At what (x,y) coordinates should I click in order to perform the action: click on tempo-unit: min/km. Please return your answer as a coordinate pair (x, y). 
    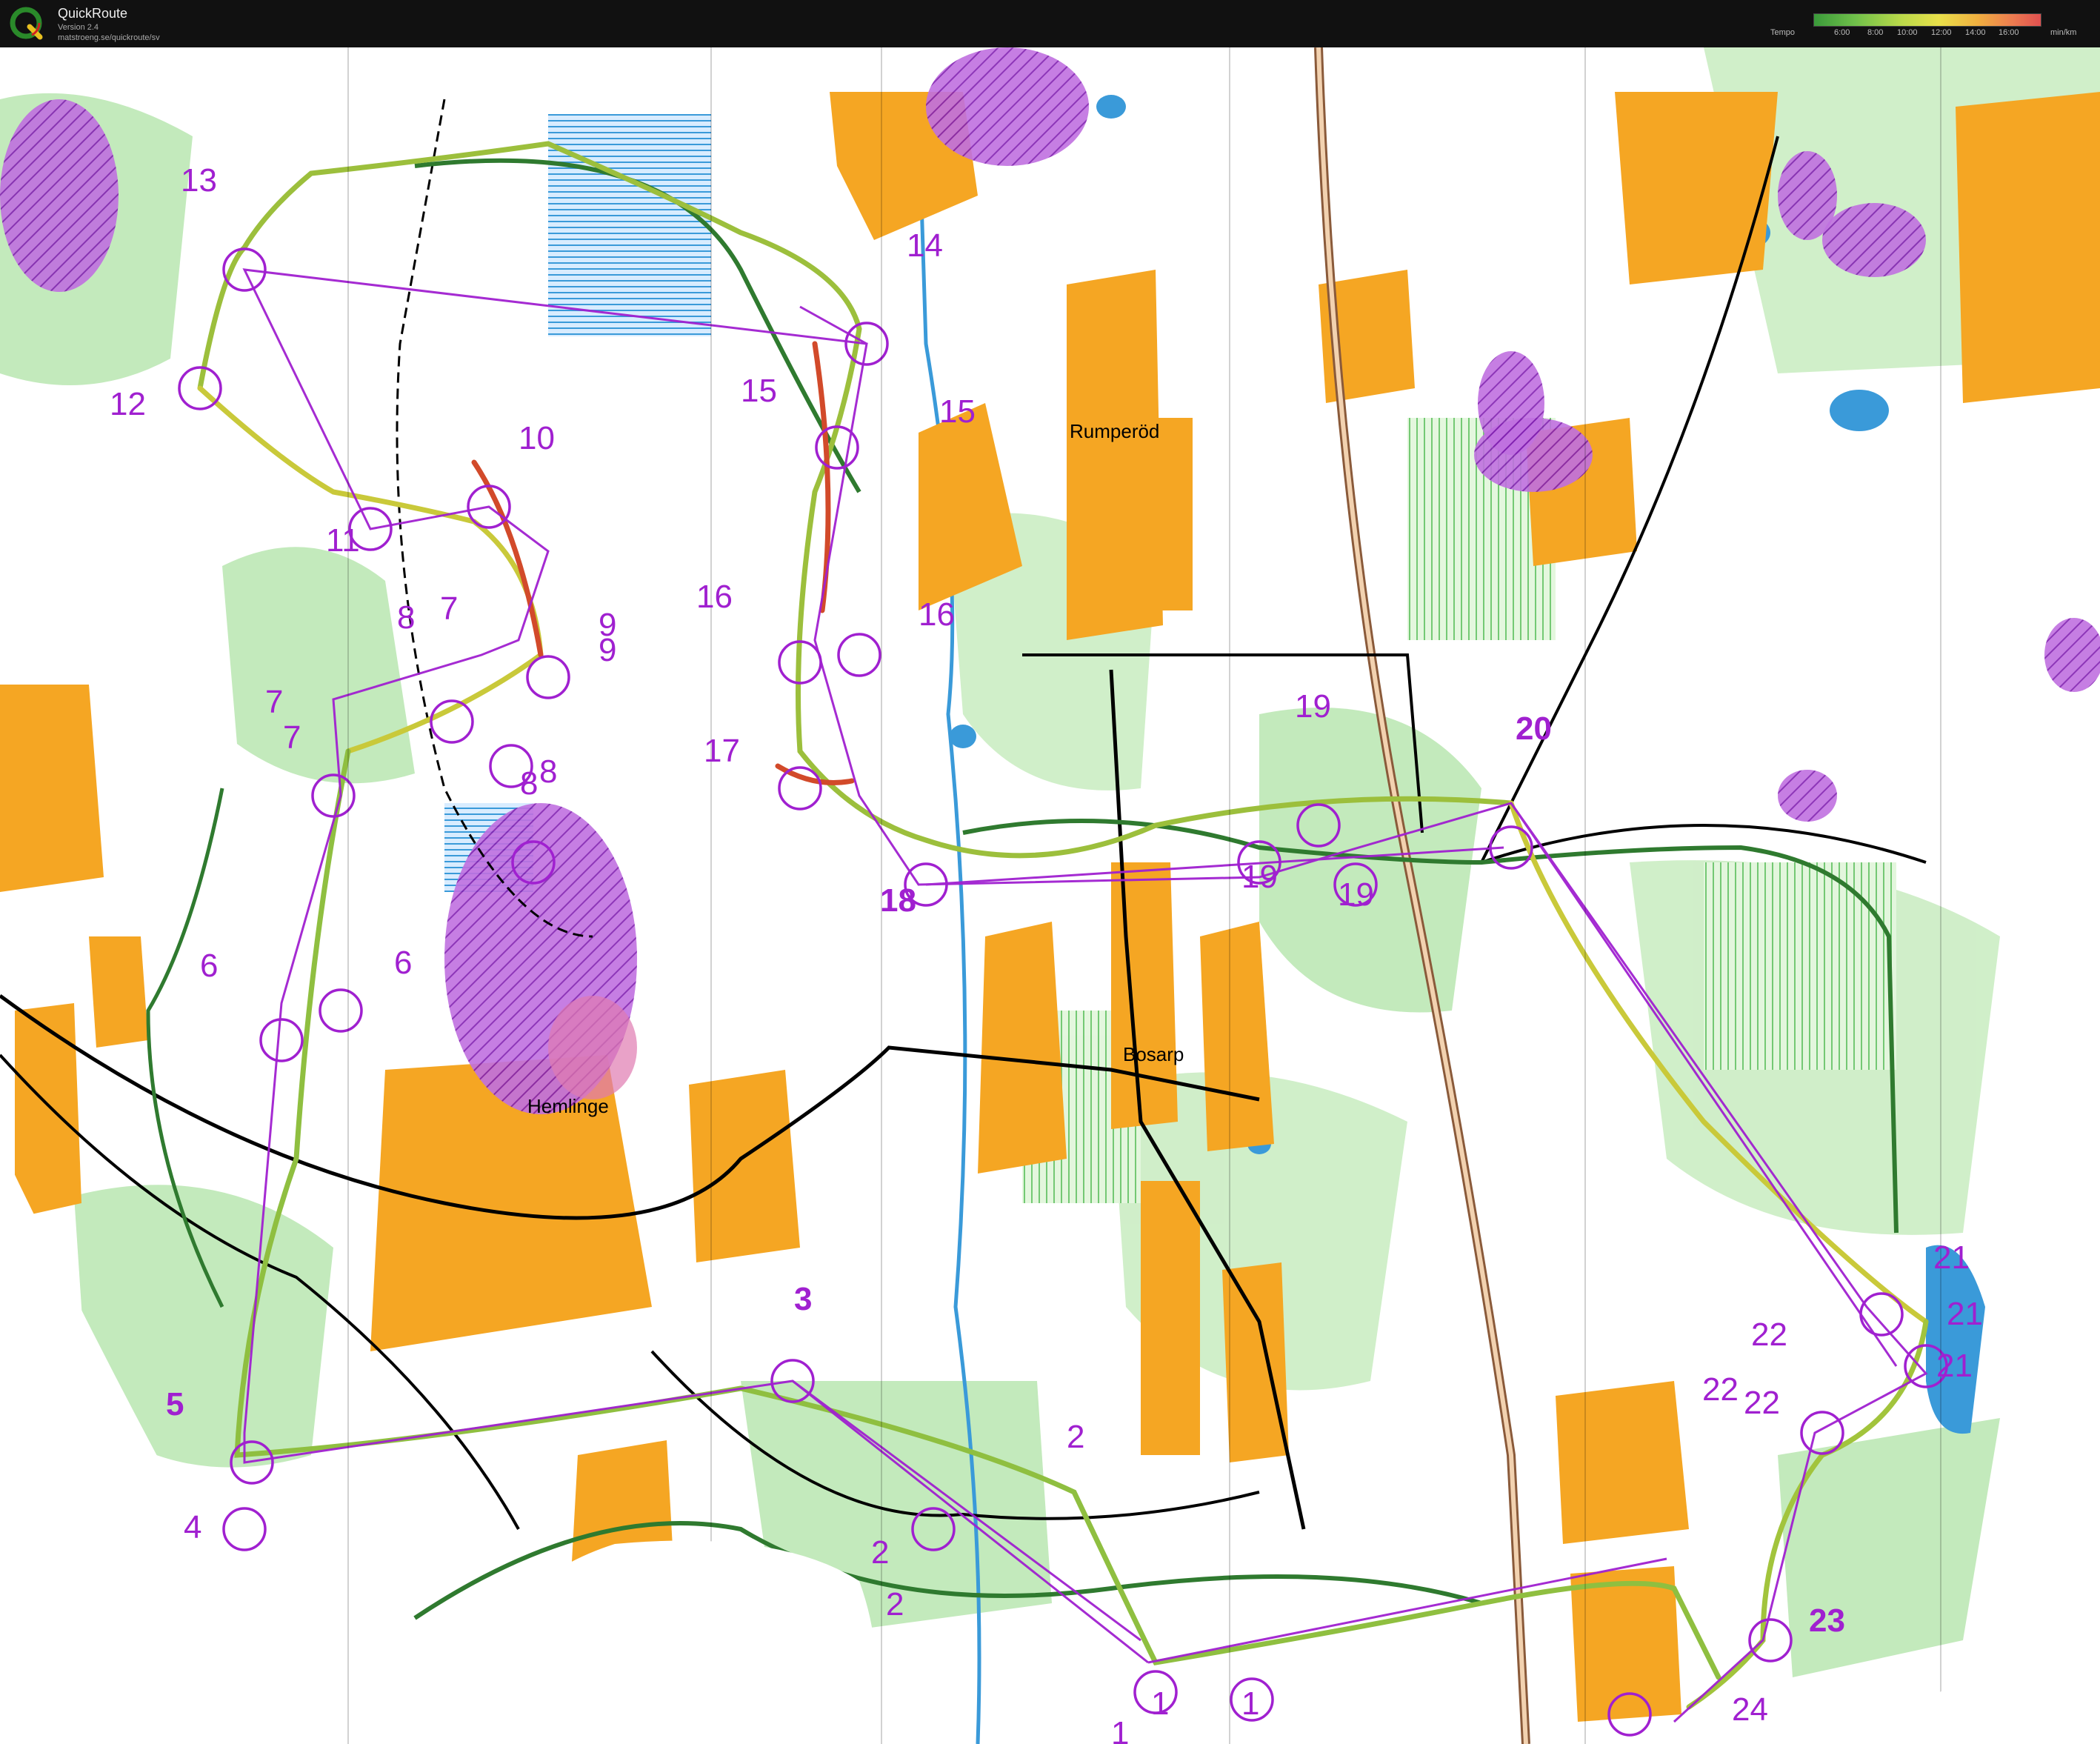
    Looking at the image, I should click on (2063, 32).